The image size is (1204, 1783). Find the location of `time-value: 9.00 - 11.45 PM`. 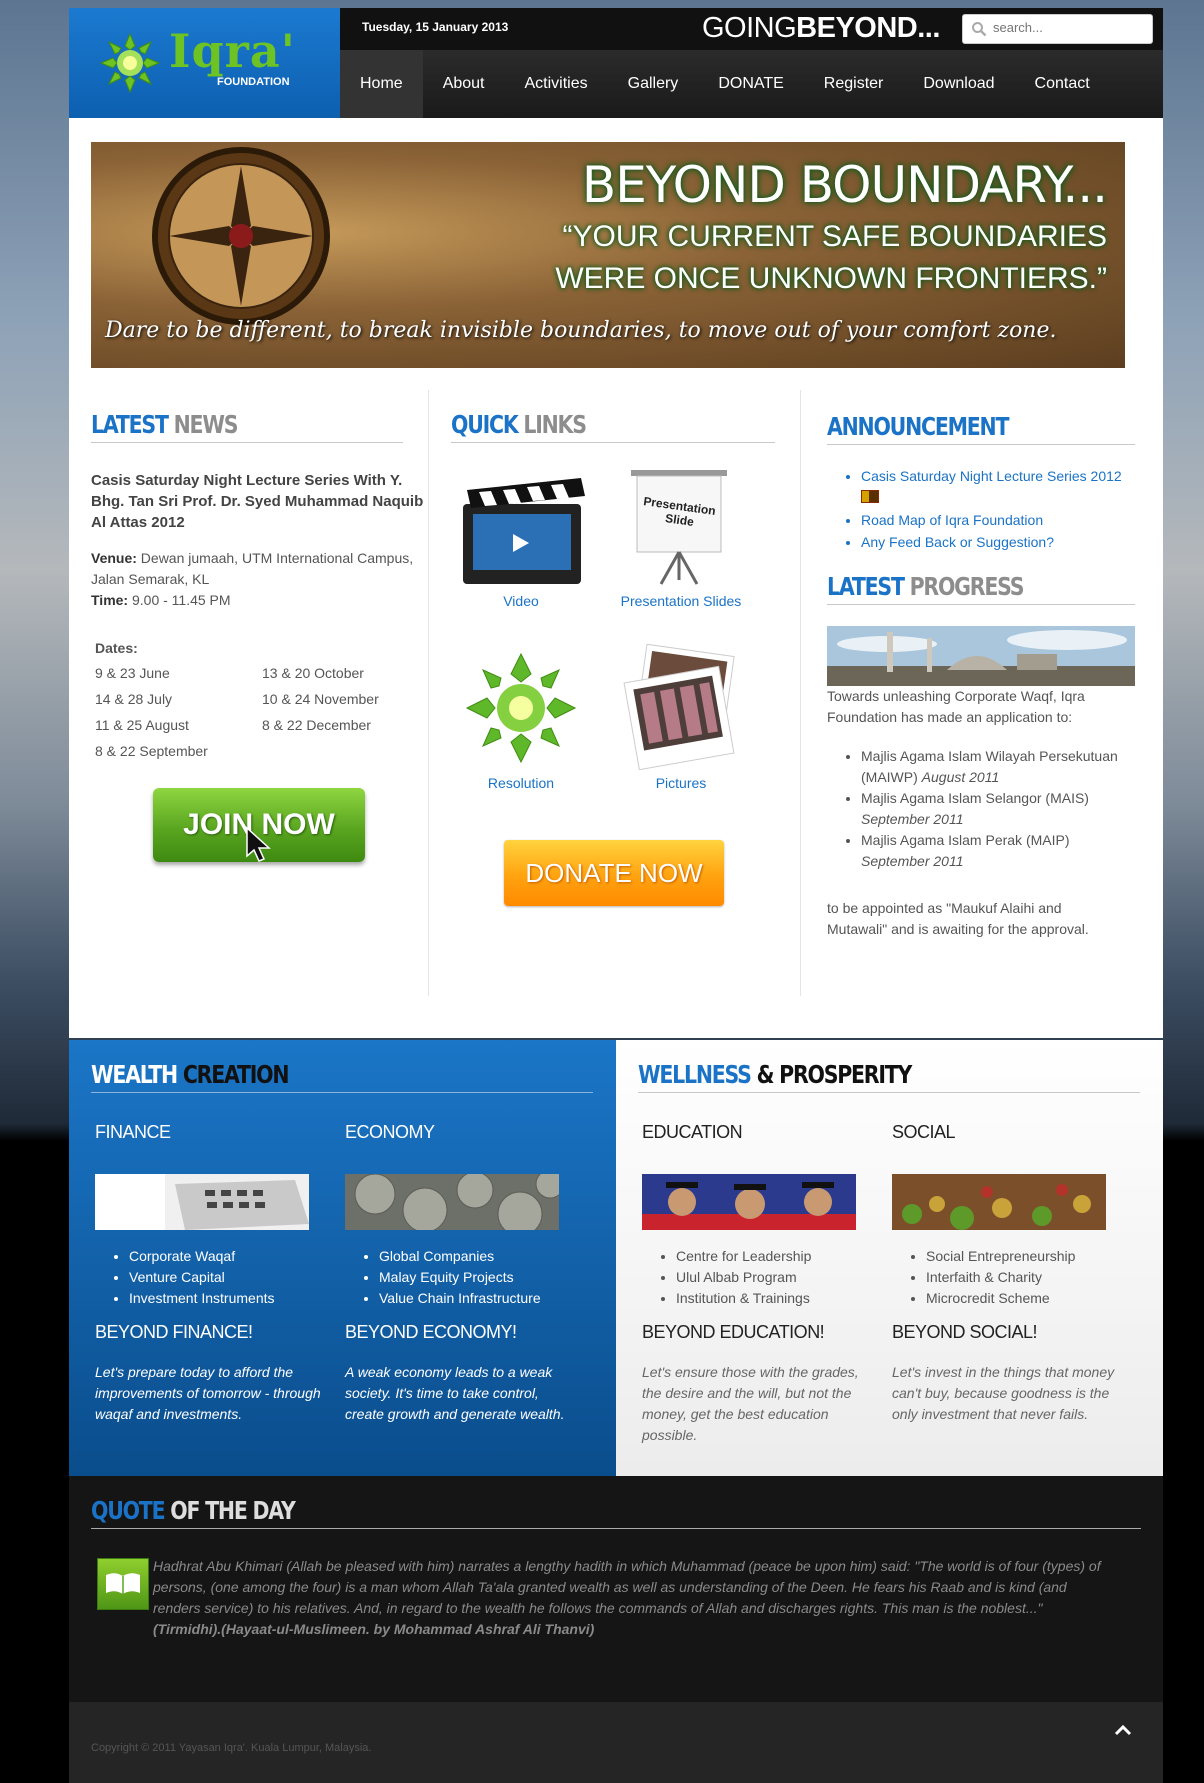

time-value: 9.00 - 11.45 PM is located at coordinates (181, 600).